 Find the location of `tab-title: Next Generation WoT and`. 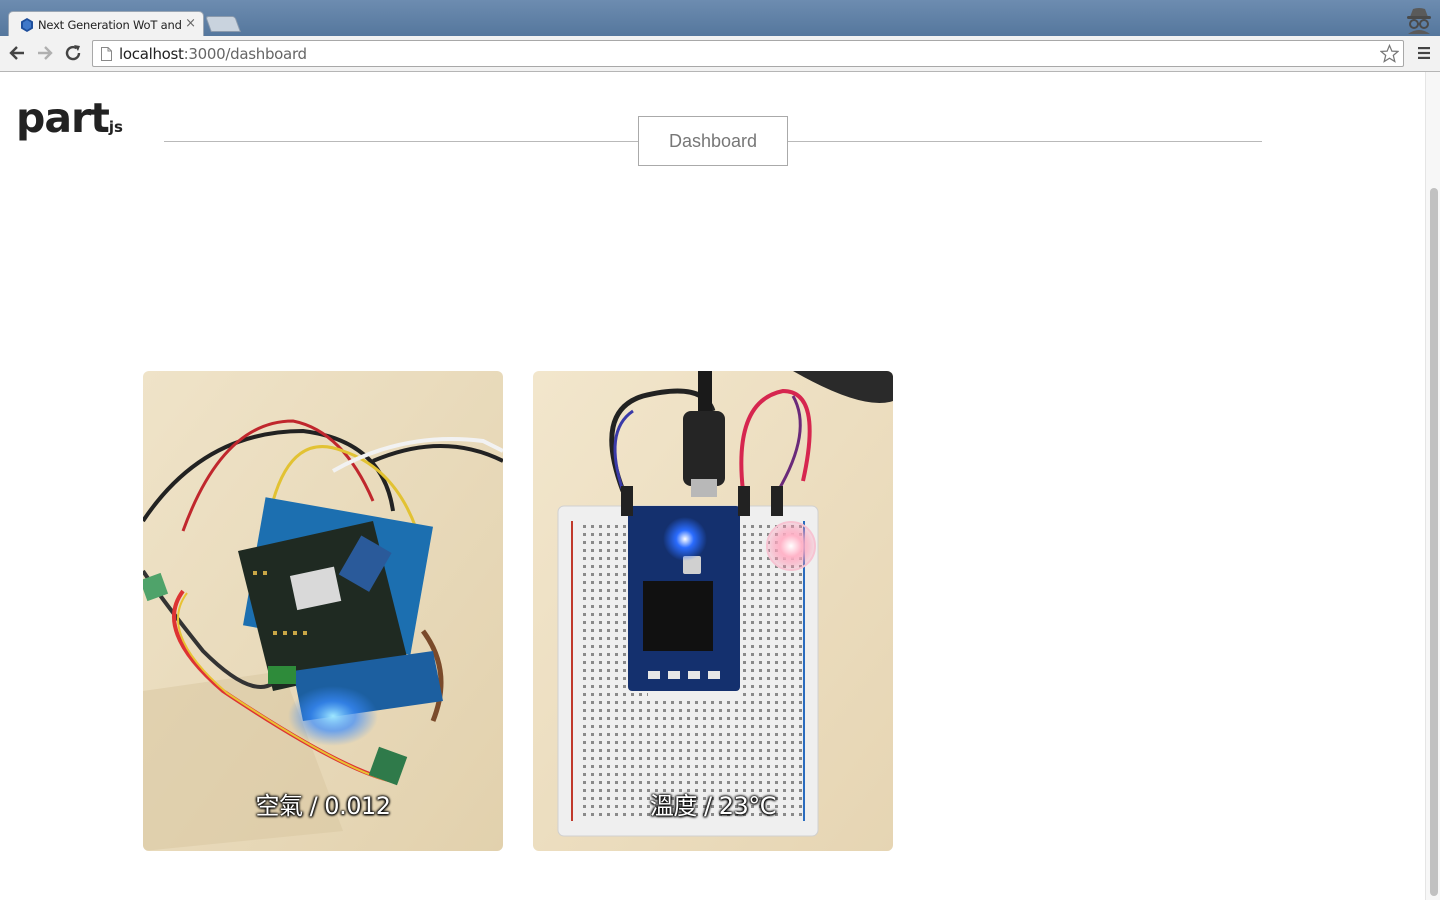

tab-title: Next Generation WoT and is located at coordinates (110, 25).